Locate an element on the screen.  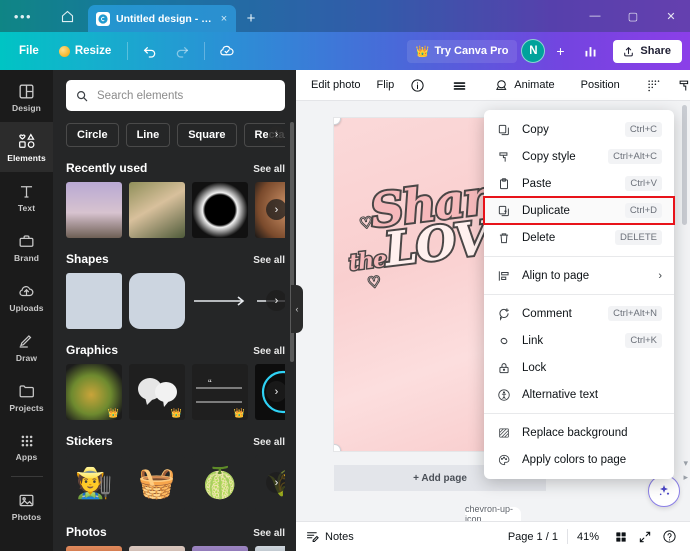
menu-item-comment: Comment Ctrl+Alt+N is located at coordinates (579, 313).